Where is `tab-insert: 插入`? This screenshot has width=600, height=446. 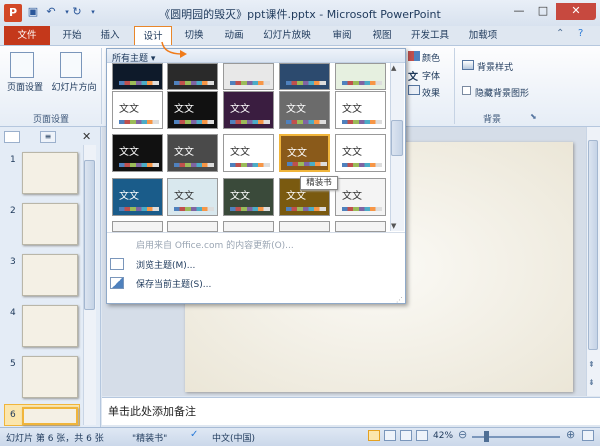 tab-insert: 插入 is located at coordinates (110, 35).